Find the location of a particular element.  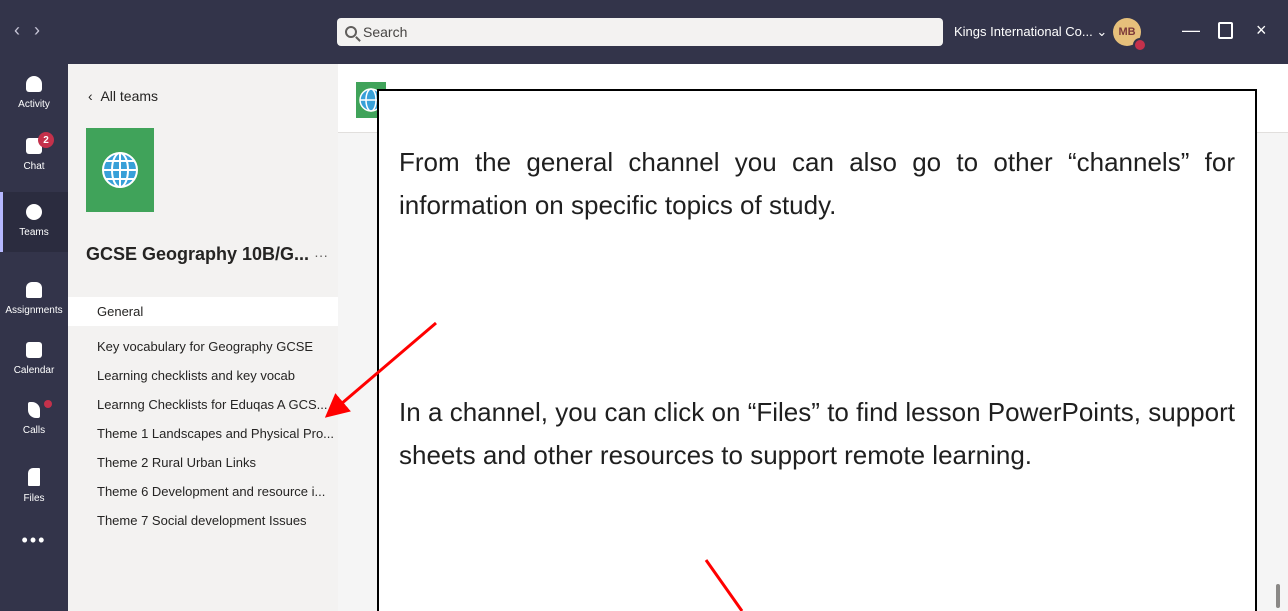

rail-label: Assignments is located at coordinates (34, 310).